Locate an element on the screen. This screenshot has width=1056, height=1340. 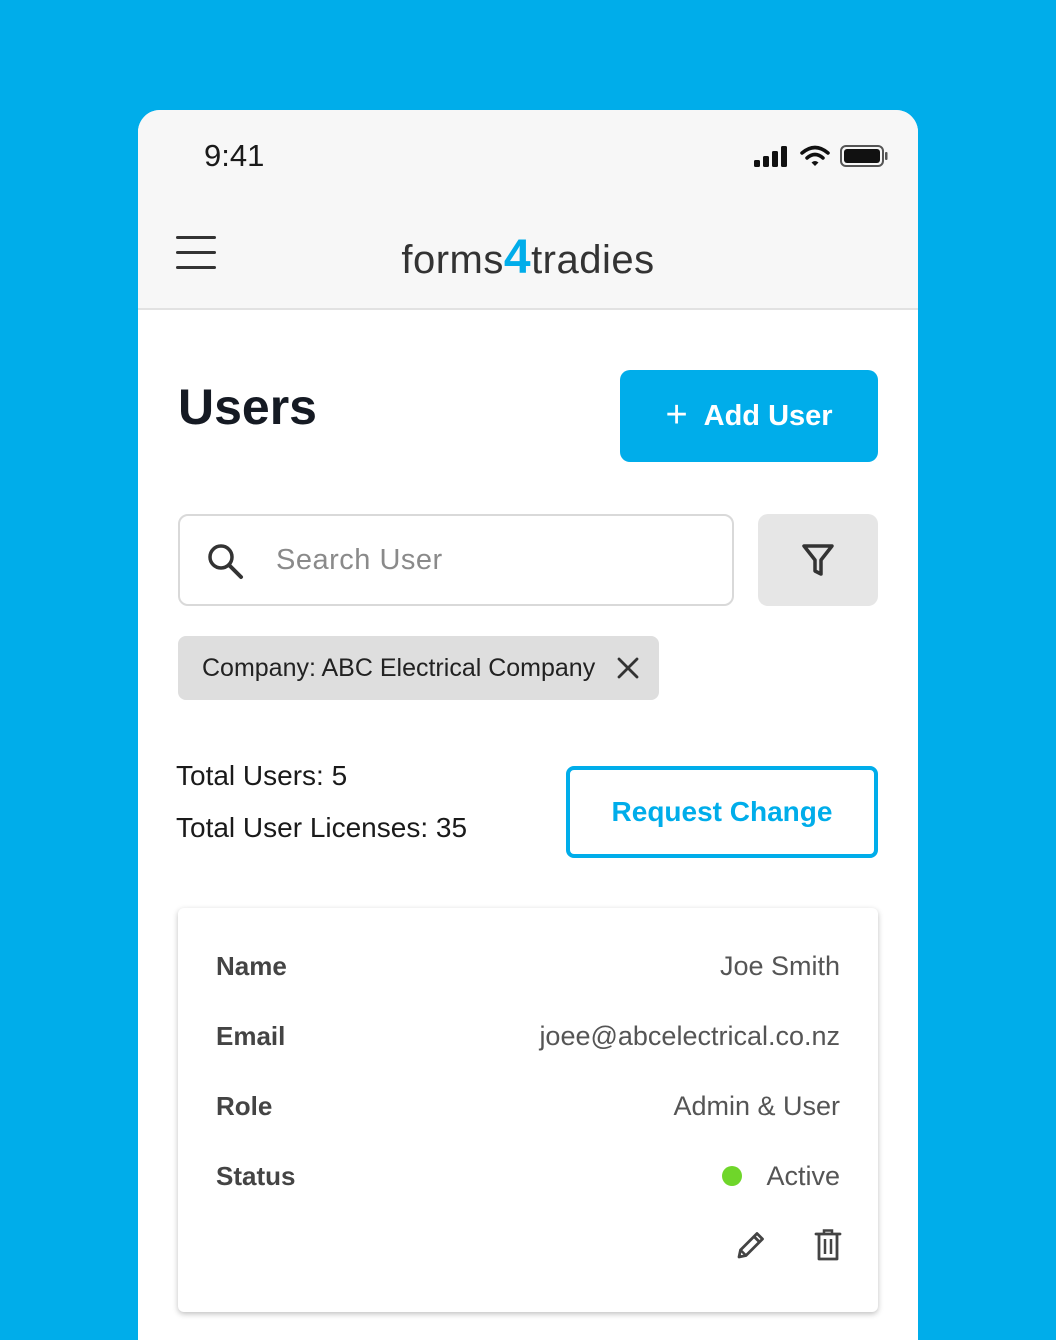
license-summary: Total Users: 5 Total User Licenses: 35 is located at coordinates (321, 812).